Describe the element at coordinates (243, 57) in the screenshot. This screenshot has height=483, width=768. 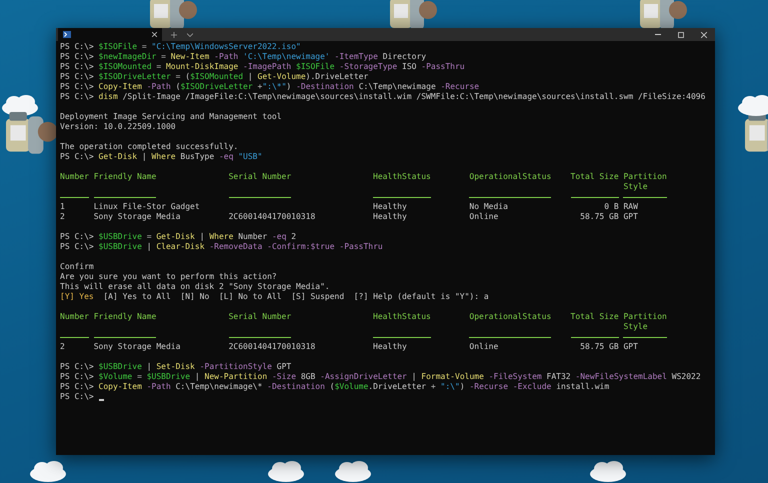
I see `command-line: PS C:\> $newImageDir = New-Item -Path 'C:\Temp\newimage' -ItemType Directory` at that location.